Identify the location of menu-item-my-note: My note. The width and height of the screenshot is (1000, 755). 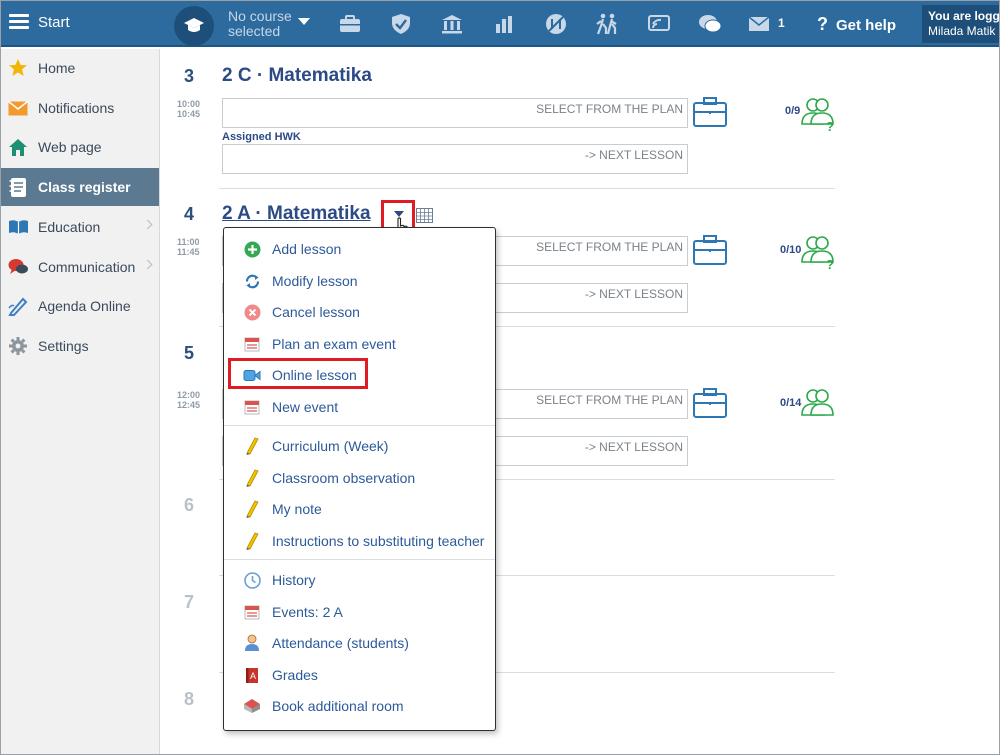
(359, 509).